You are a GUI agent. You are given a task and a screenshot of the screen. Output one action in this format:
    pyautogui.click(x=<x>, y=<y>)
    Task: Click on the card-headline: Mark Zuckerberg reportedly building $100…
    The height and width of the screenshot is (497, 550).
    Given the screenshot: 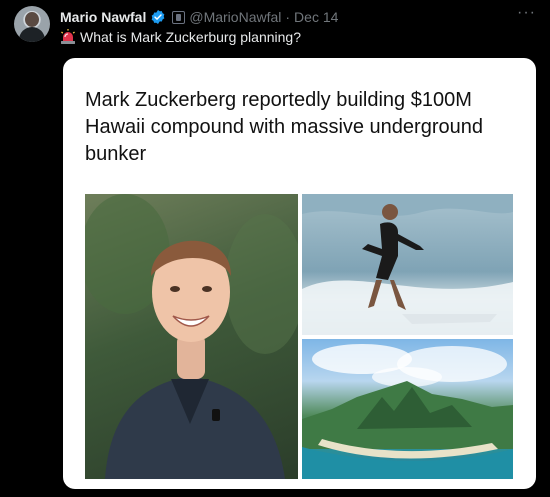 What is the action you would take?
    pyautogui.click(x=284, y=127)
    